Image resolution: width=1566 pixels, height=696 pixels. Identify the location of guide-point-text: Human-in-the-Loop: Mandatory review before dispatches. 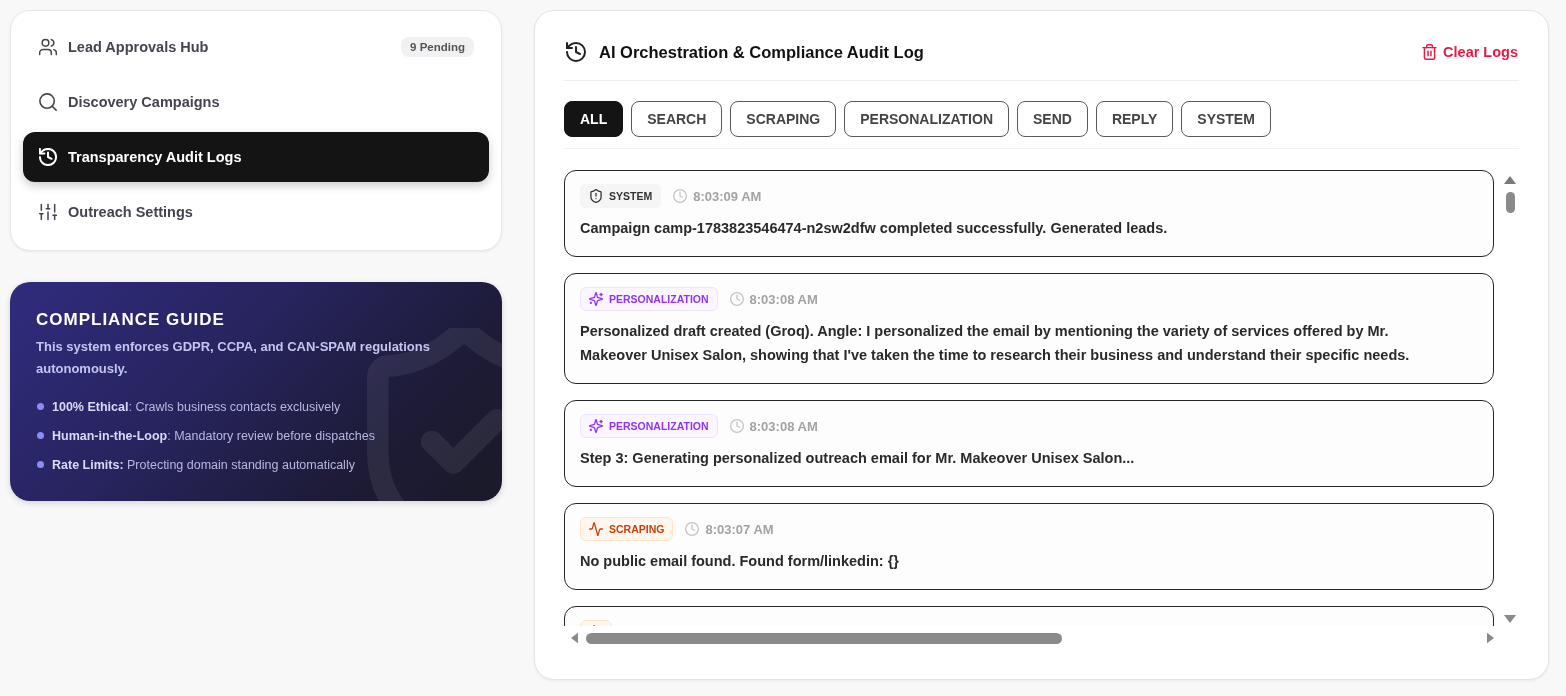
(213, 435).